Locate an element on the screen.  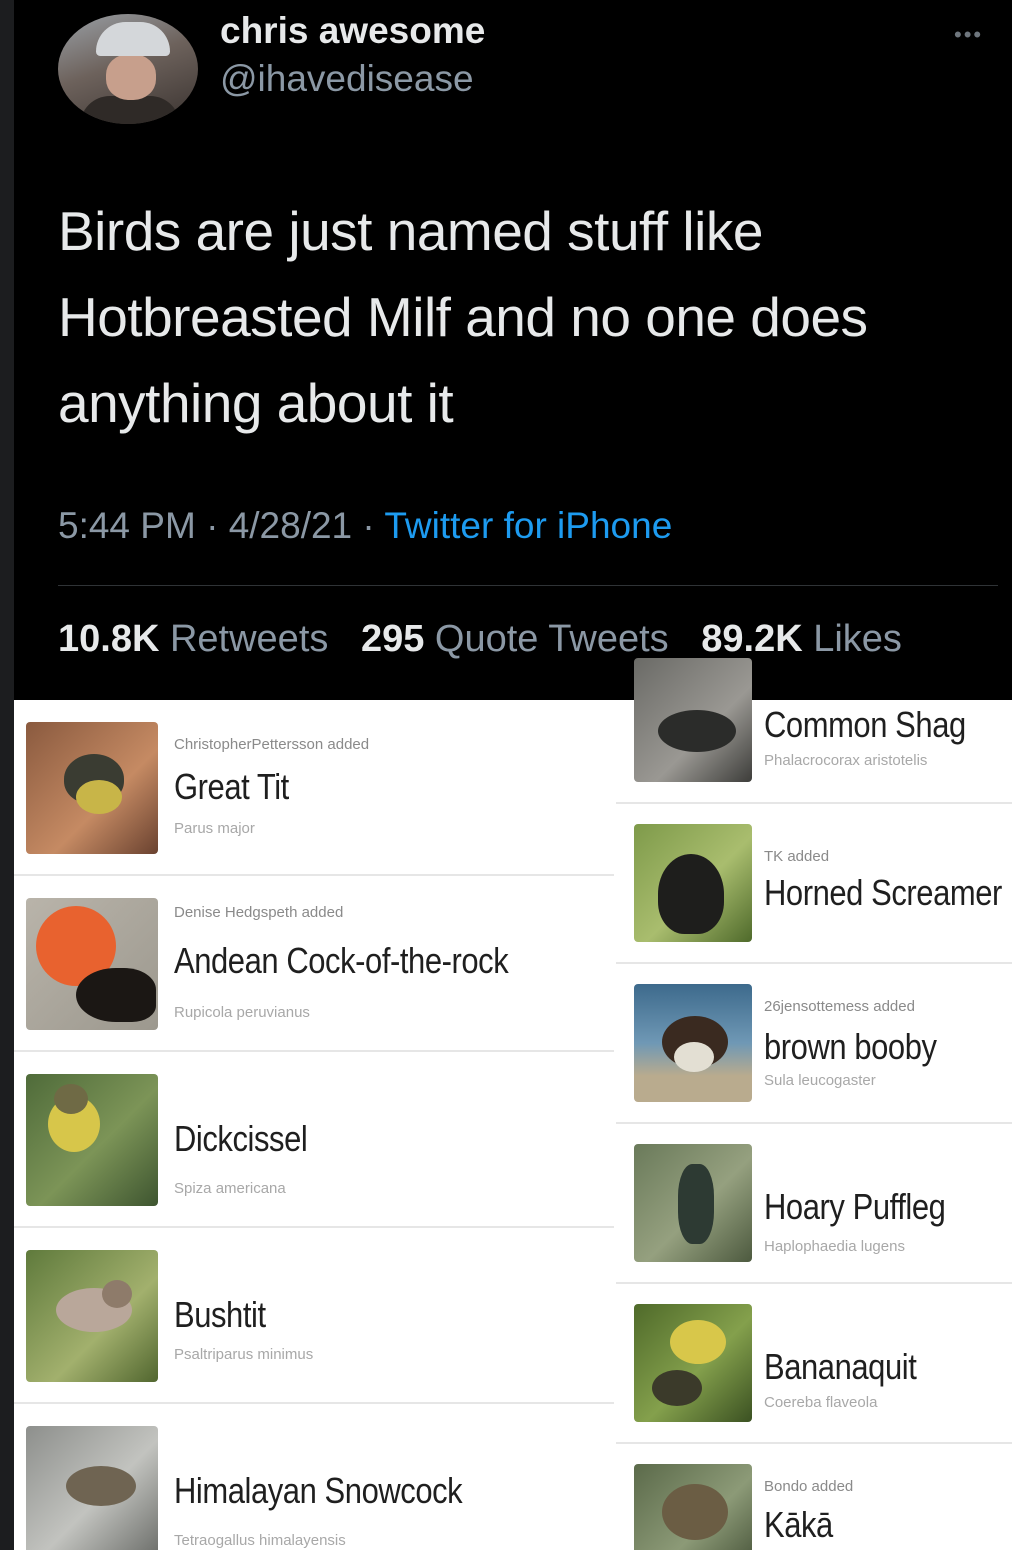
user-display-name: chris awesome is located at coordinates (352, 31).